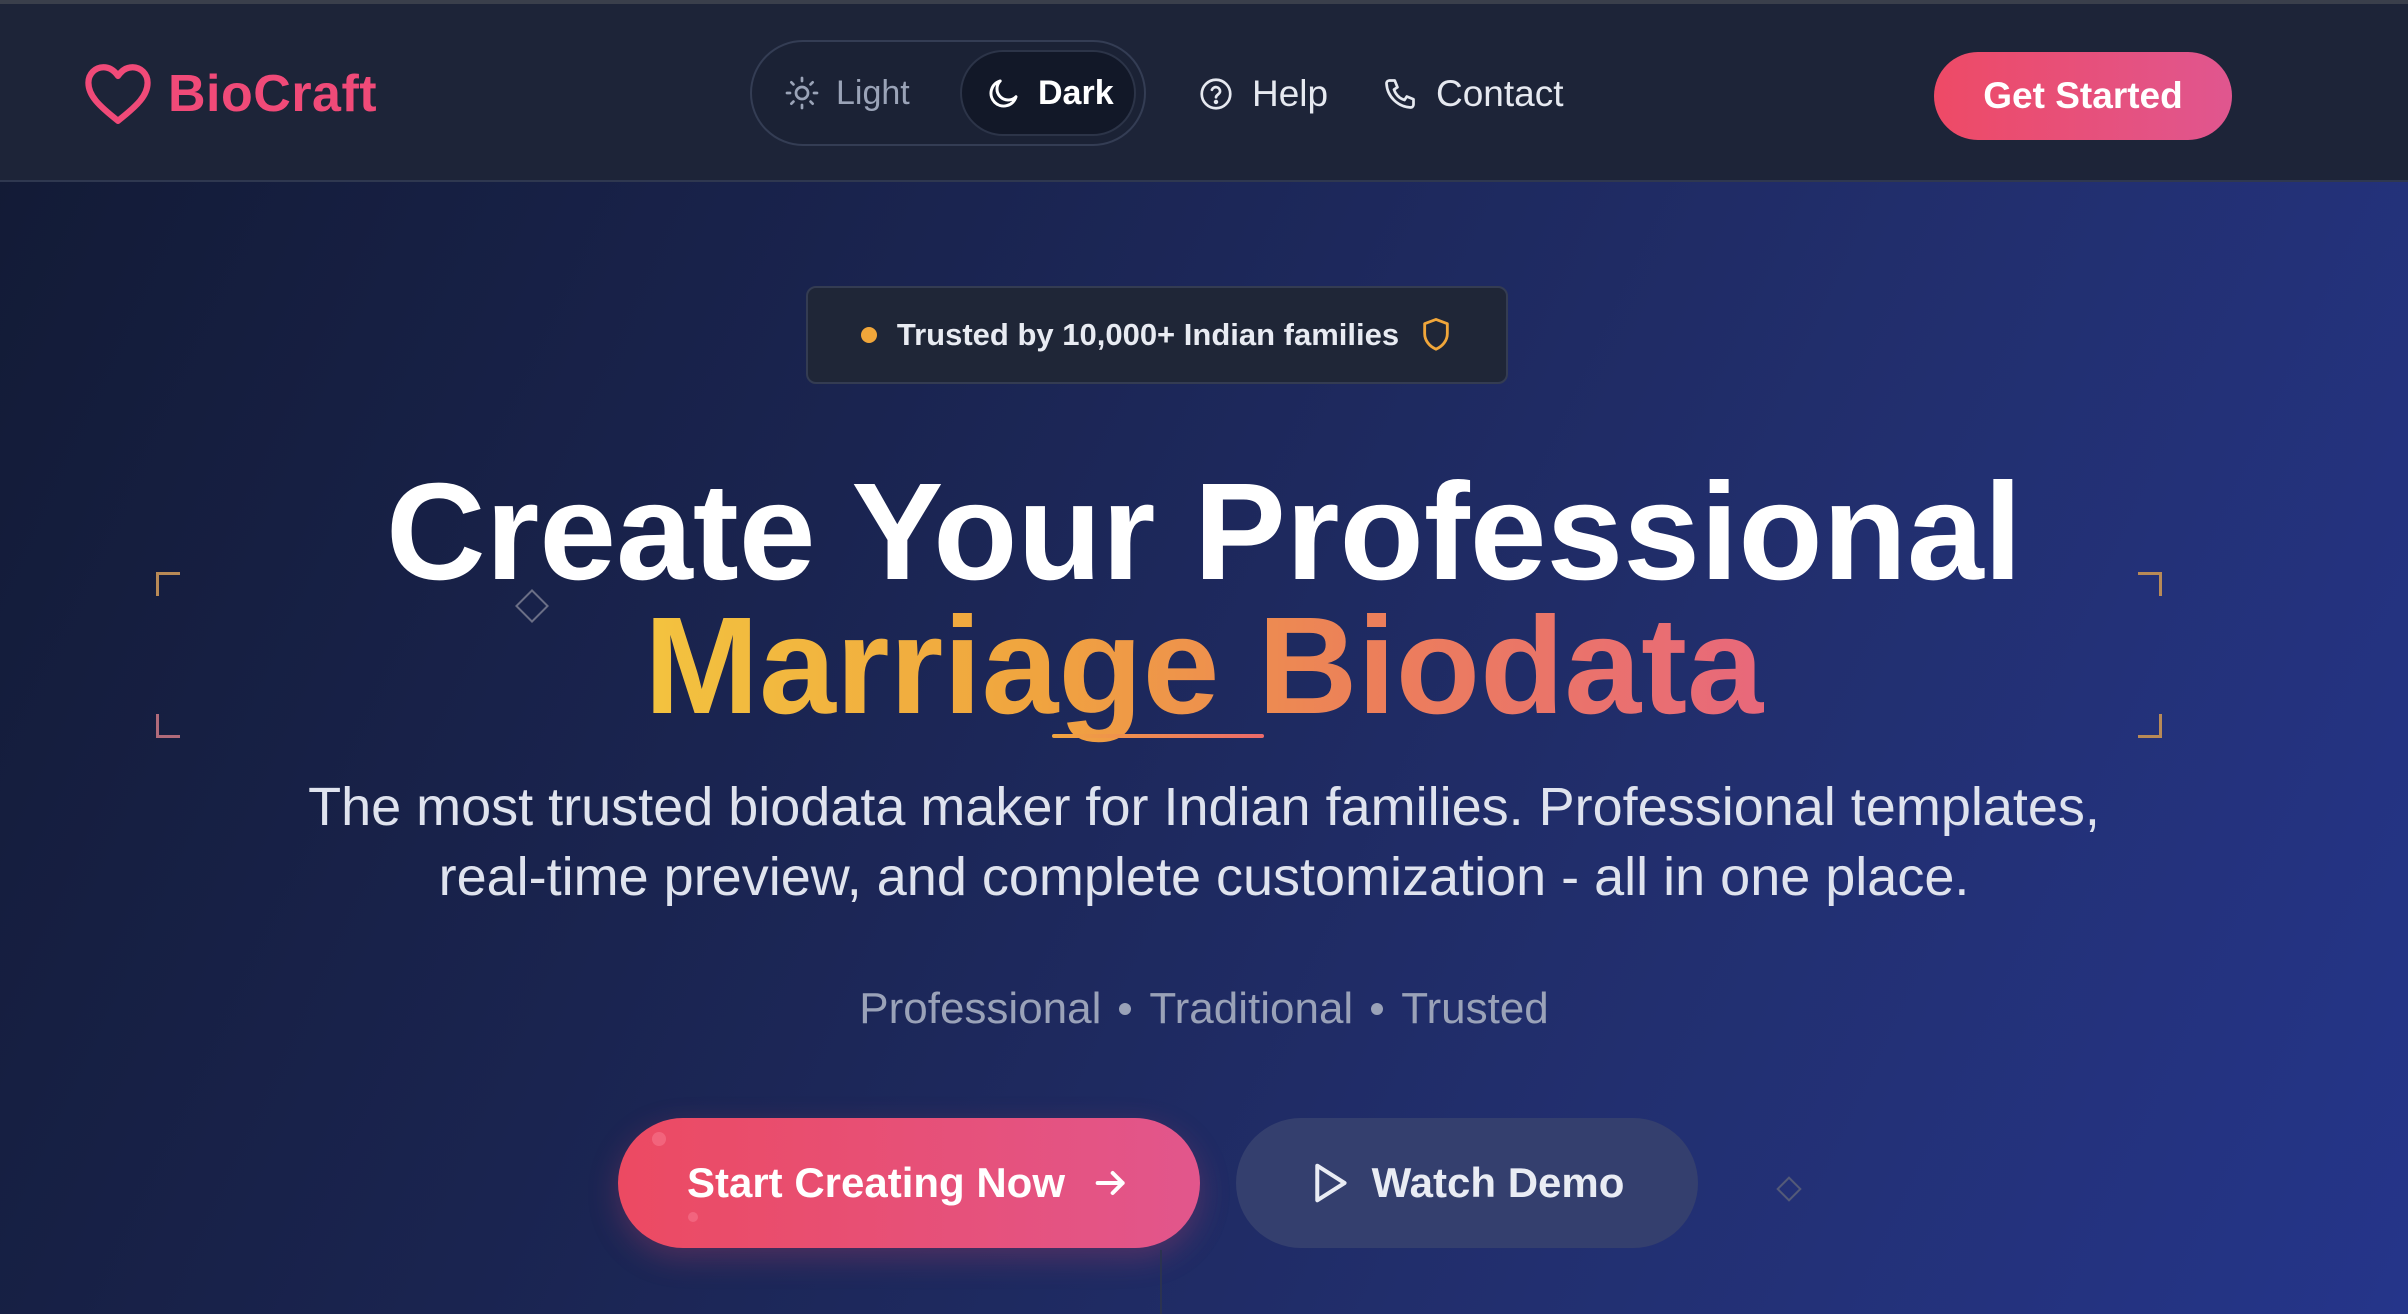 Image resolution: width=2408 pixels, height=1314 pixels. What do you see at coordinates (1330, 1183) in the screenshot?
I see `play-icon` at bounding box center [1330, 1183].